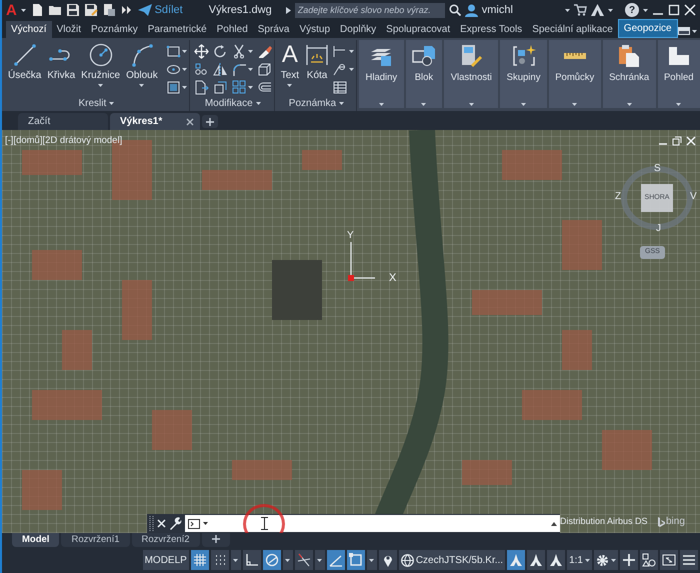  What do you see at coordinates (369, 10) in the screenshot?
I see `search-field: Zadejte klíčové slovo nebo výraz.` at bounding box center [369, 10].